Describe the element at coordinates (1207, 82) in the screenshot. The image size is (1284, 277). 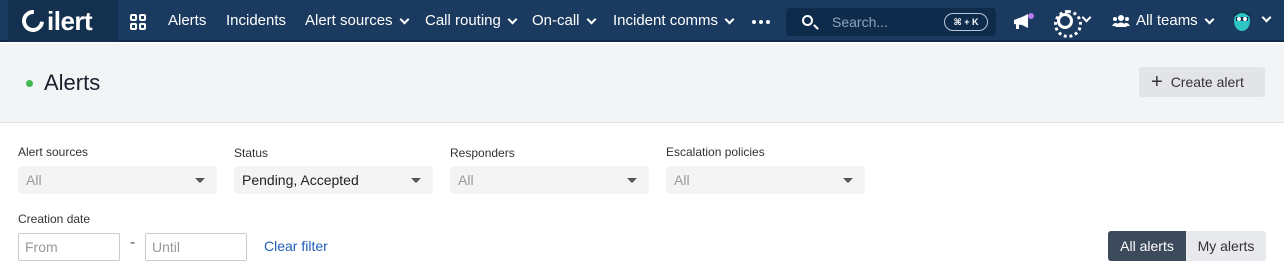
I see `create-alert-label: Create alert` at that location.